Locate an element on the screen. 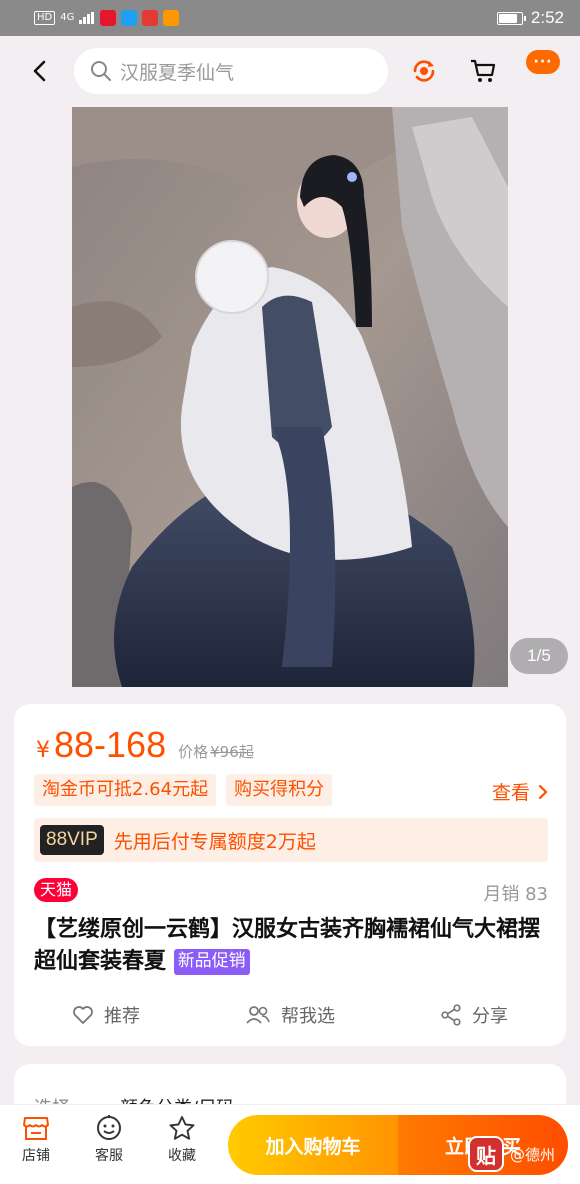  video-app-icon is located at coordinates (171, 18).